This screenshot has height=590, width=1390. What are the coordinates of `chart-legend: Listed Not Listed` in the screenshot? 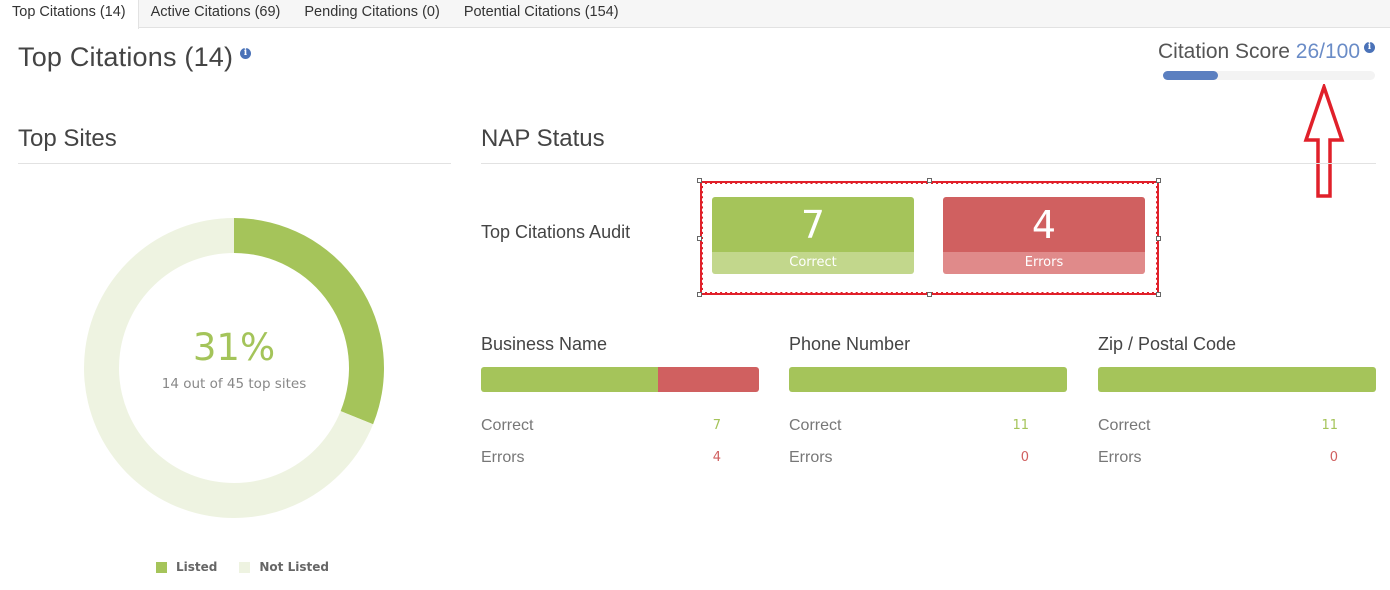 It's located at (253, 567).